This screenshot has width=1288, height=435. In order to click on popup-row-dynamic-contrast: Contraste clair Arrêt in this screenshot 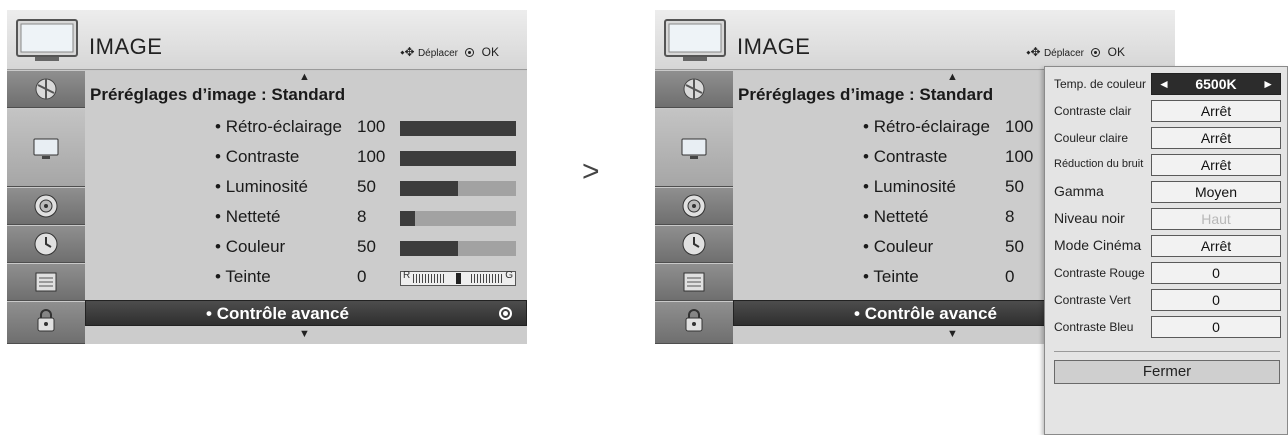, I will do `click(1166, 111)`.